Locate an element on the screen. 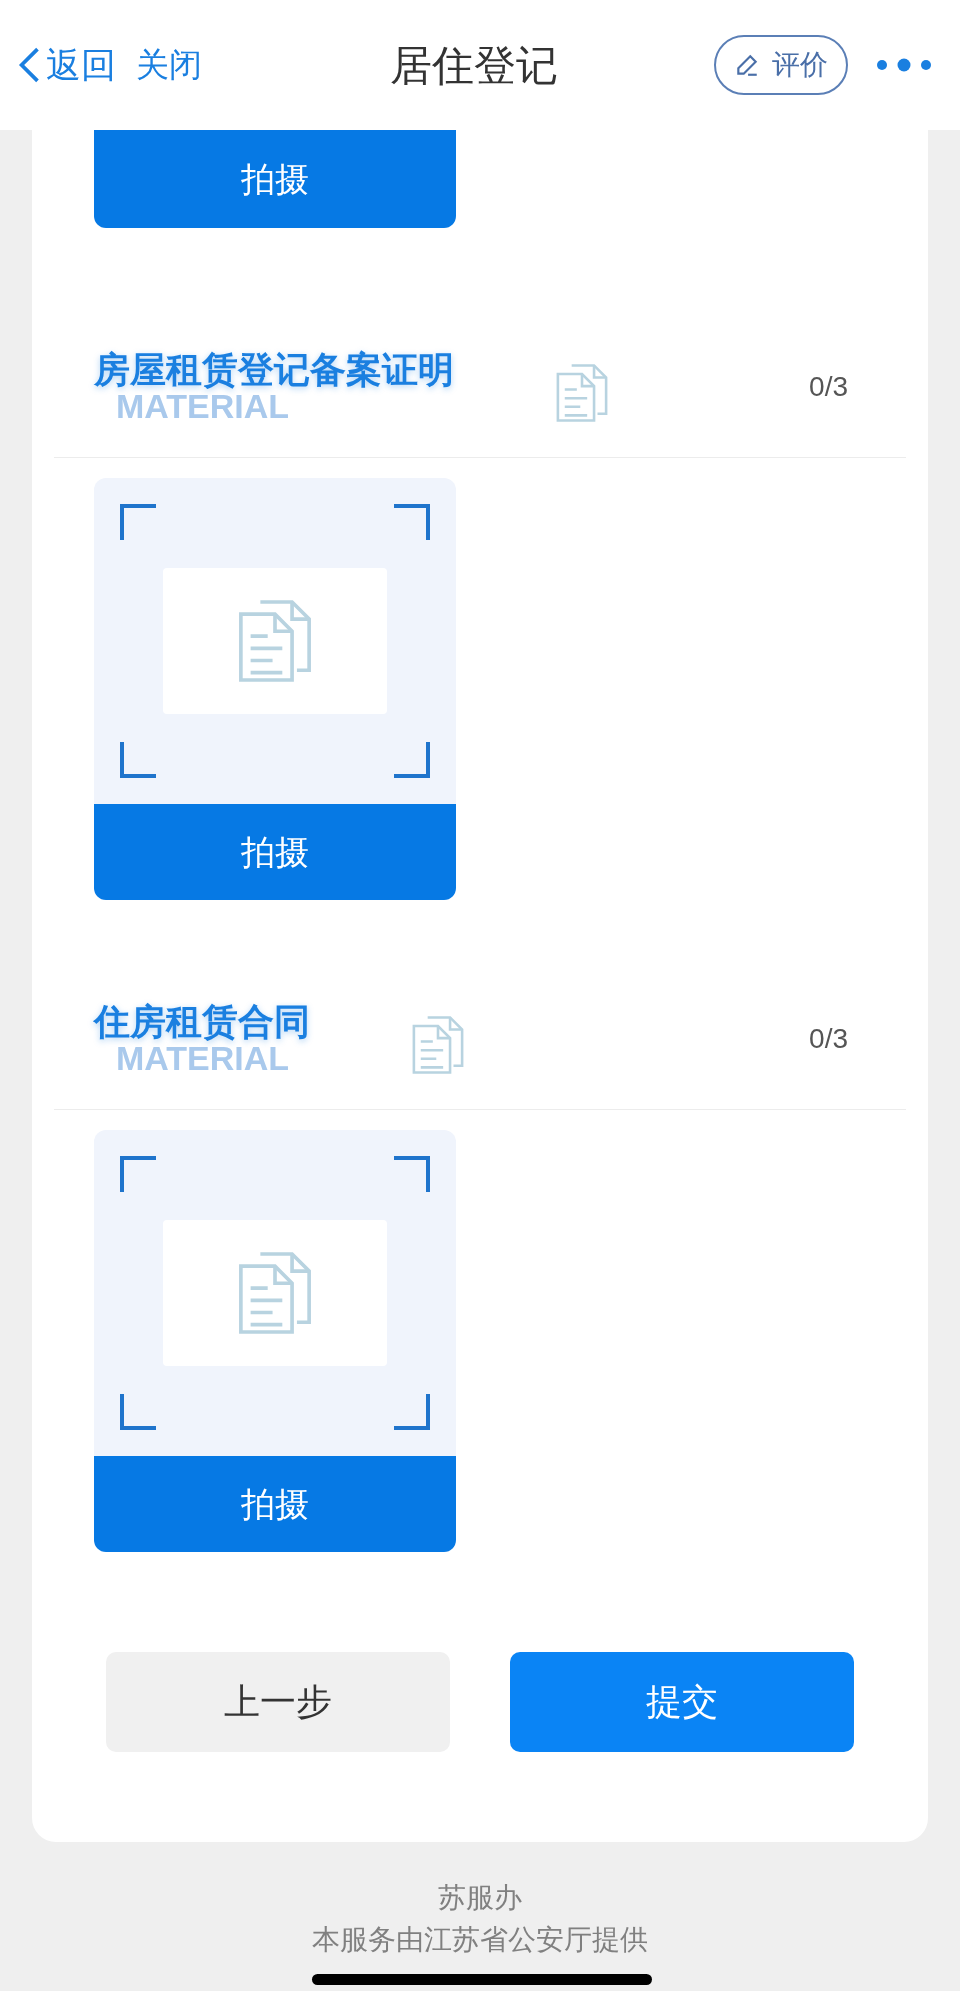 The width and height of the screenshot is (960, 1991). footer-text: 本服务由江苏省公安厅提供 is located at coordinates (480, 1940).